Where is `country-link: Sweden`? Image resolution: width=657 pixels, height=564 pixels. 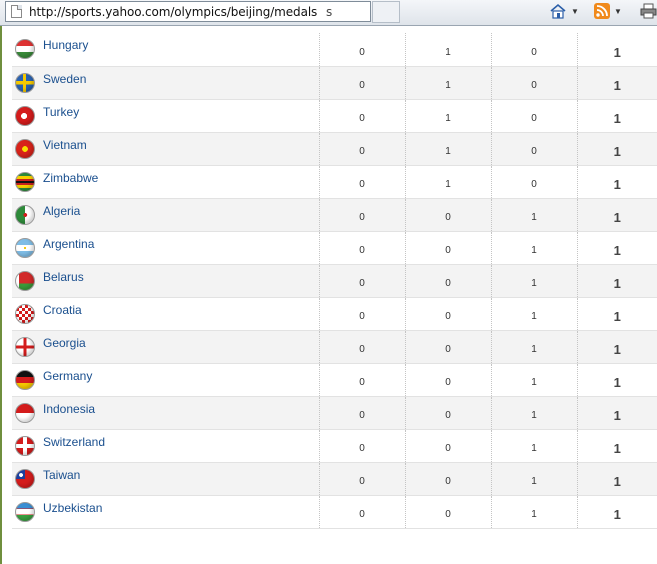
country-link: Sweden is located at coordinates (64, 79).